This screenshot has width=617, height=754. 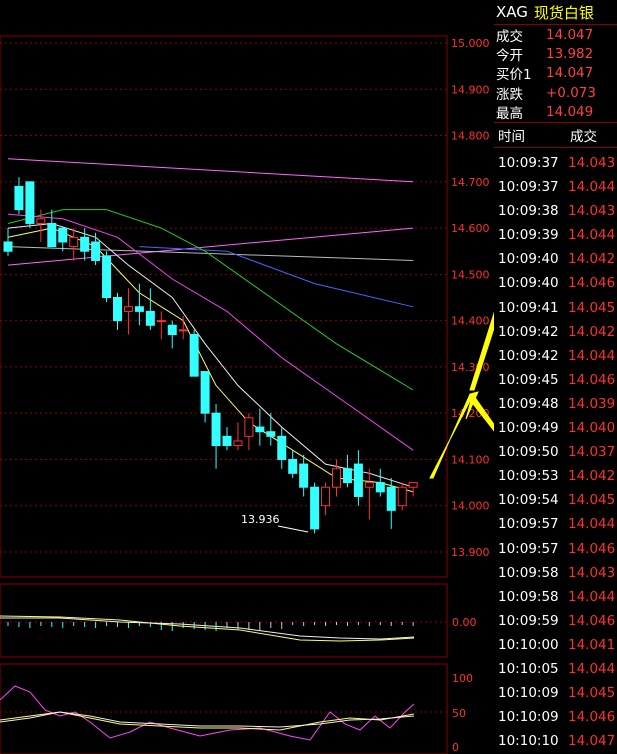 I want to click on trade-row: 10:09:42 14.044, so click(x=555, y=356).